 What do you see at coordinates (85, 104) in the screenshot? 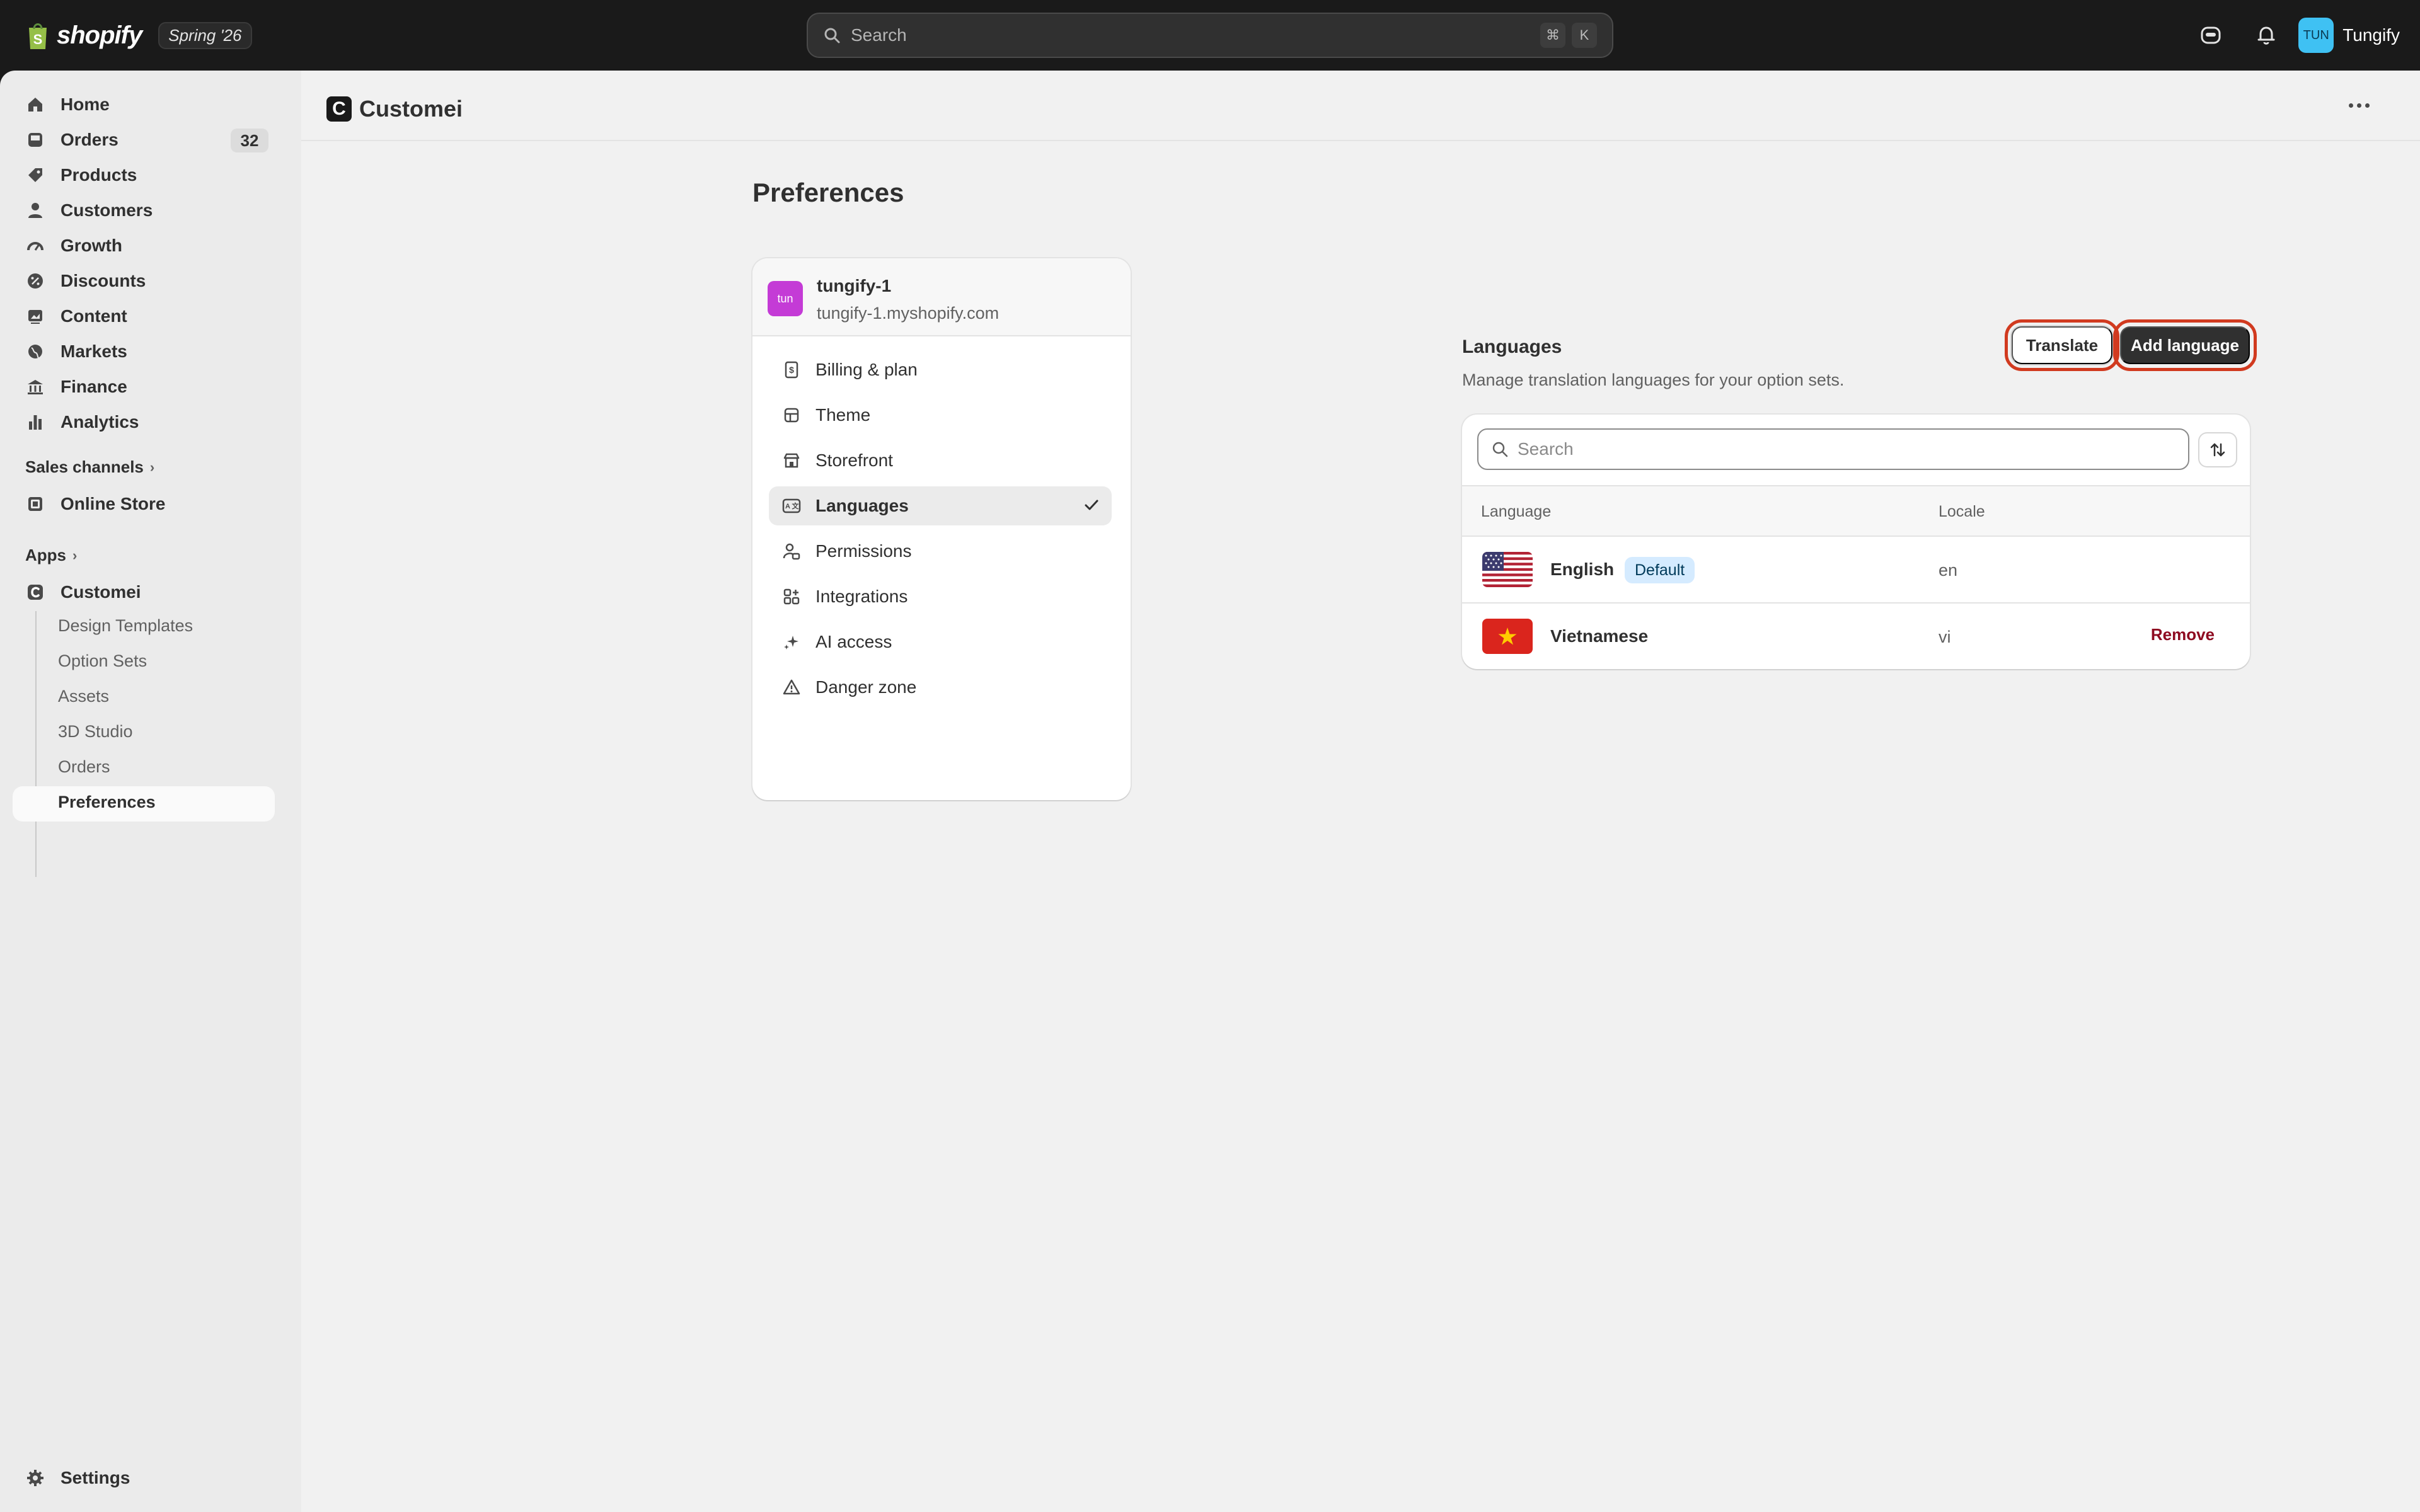
I see `sidebar-item-label: Home` at bounding box center [85, 104].